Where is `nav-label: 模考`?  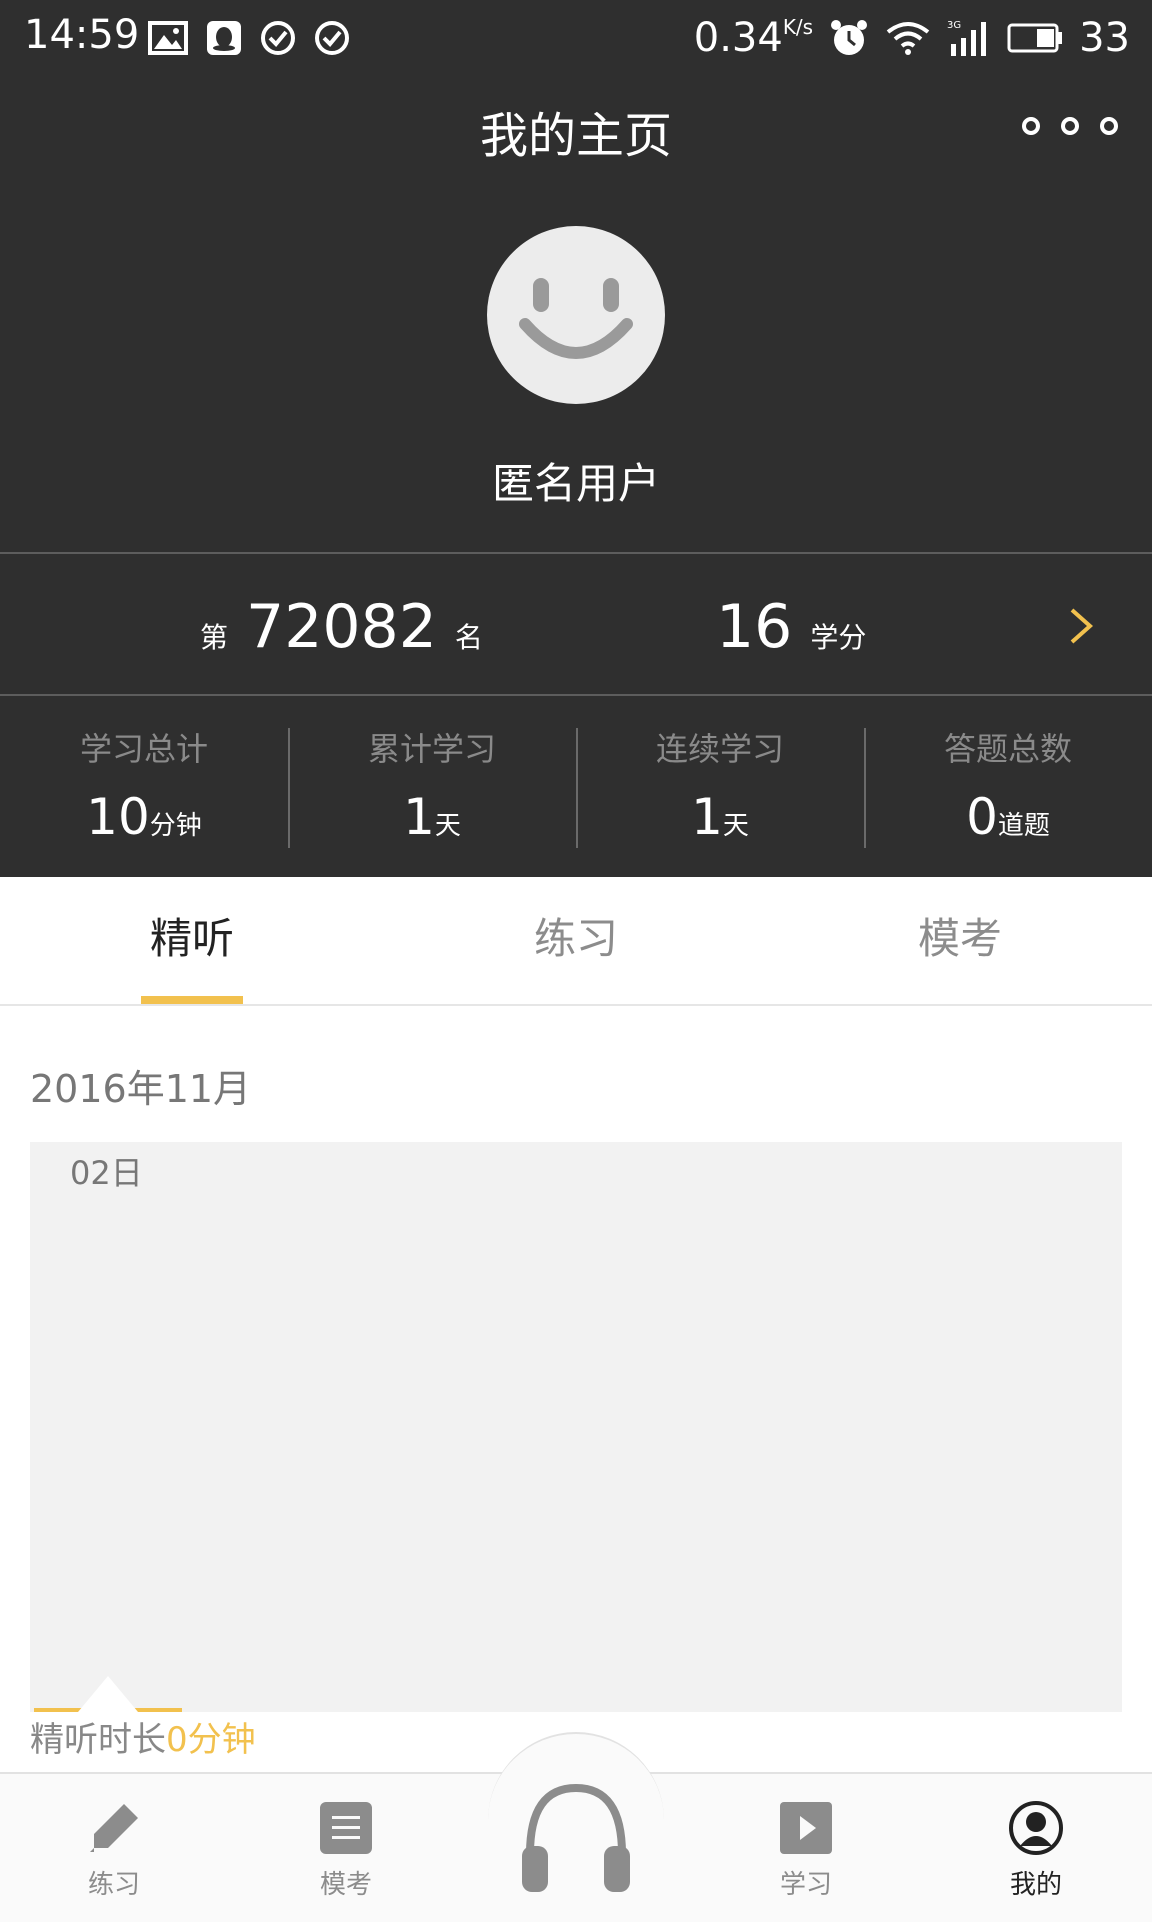 nav-label: 模考 is located at coordinates (345, 1885).